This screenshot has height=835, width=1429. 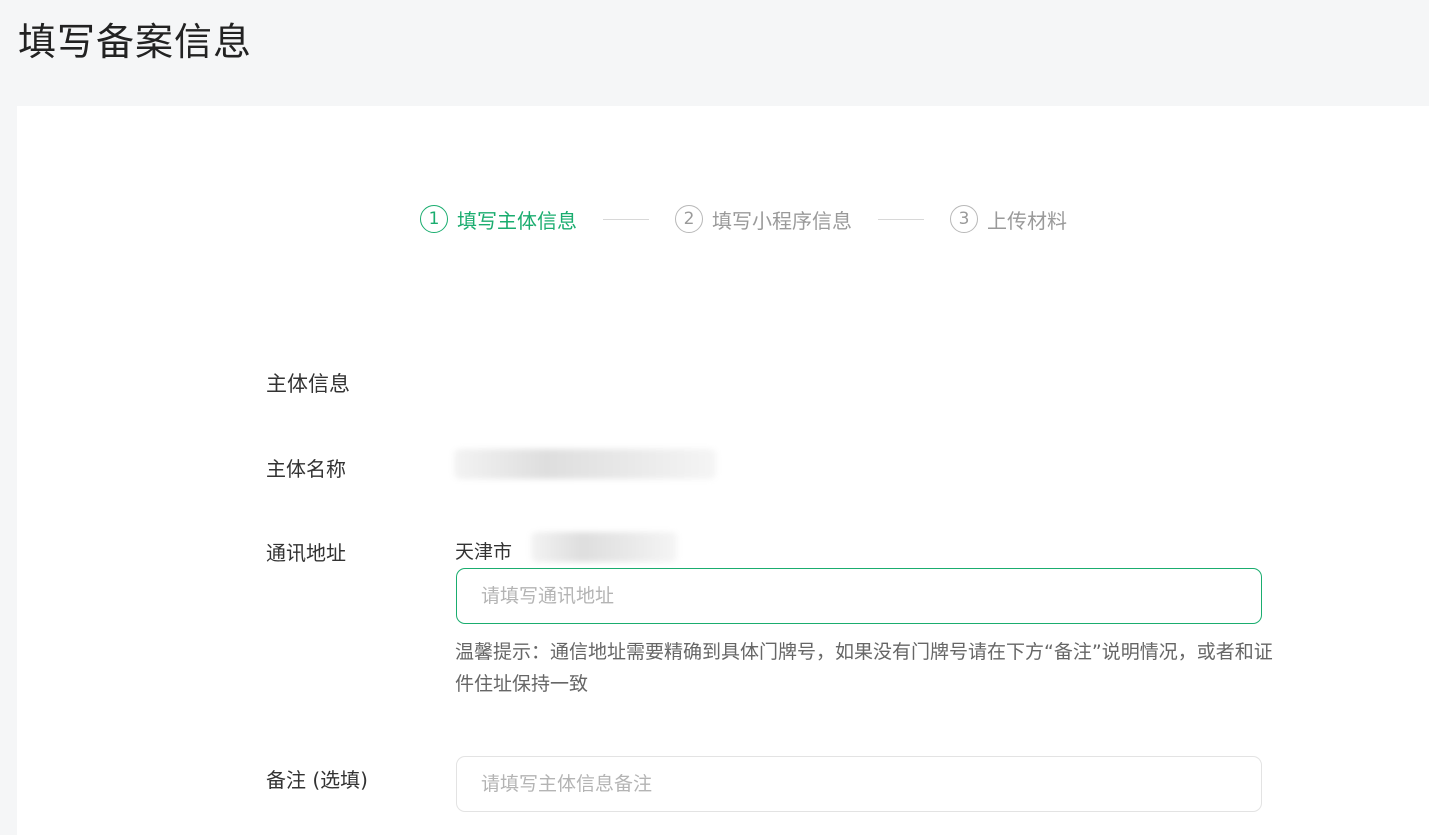 I want to click on step-indicator: 1 填写主体信息 2 填写小程序信息 3 上传材料, so click(x=743, y=219).